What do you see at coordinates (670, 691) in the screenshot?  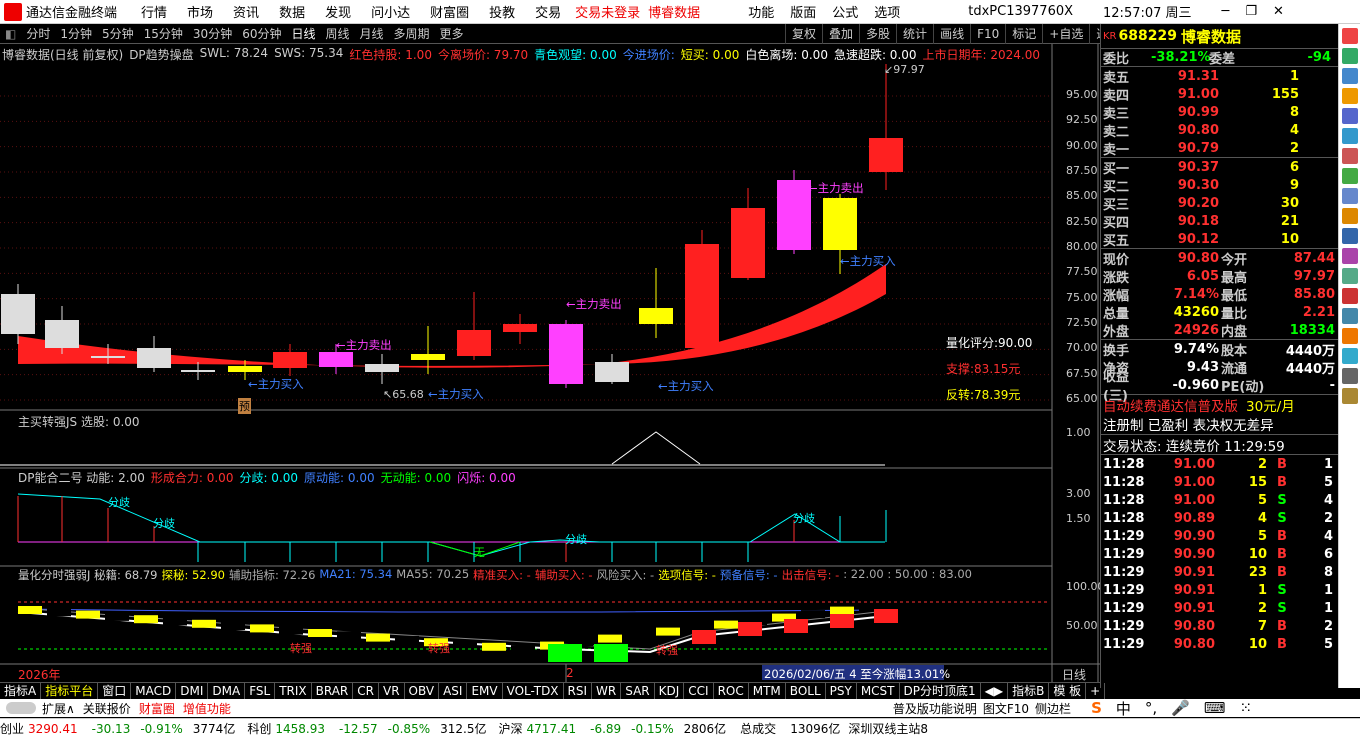 I see `indicator-tab: KDJ` at bounding box center [670, 691].